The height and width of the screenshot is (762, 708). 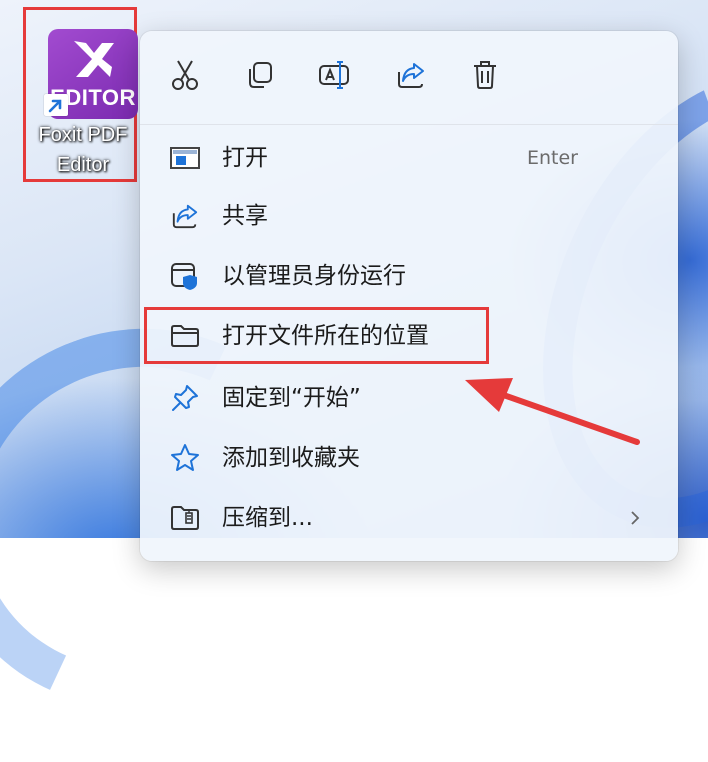 I want to click on star-icon, so click(x=185, y=458).